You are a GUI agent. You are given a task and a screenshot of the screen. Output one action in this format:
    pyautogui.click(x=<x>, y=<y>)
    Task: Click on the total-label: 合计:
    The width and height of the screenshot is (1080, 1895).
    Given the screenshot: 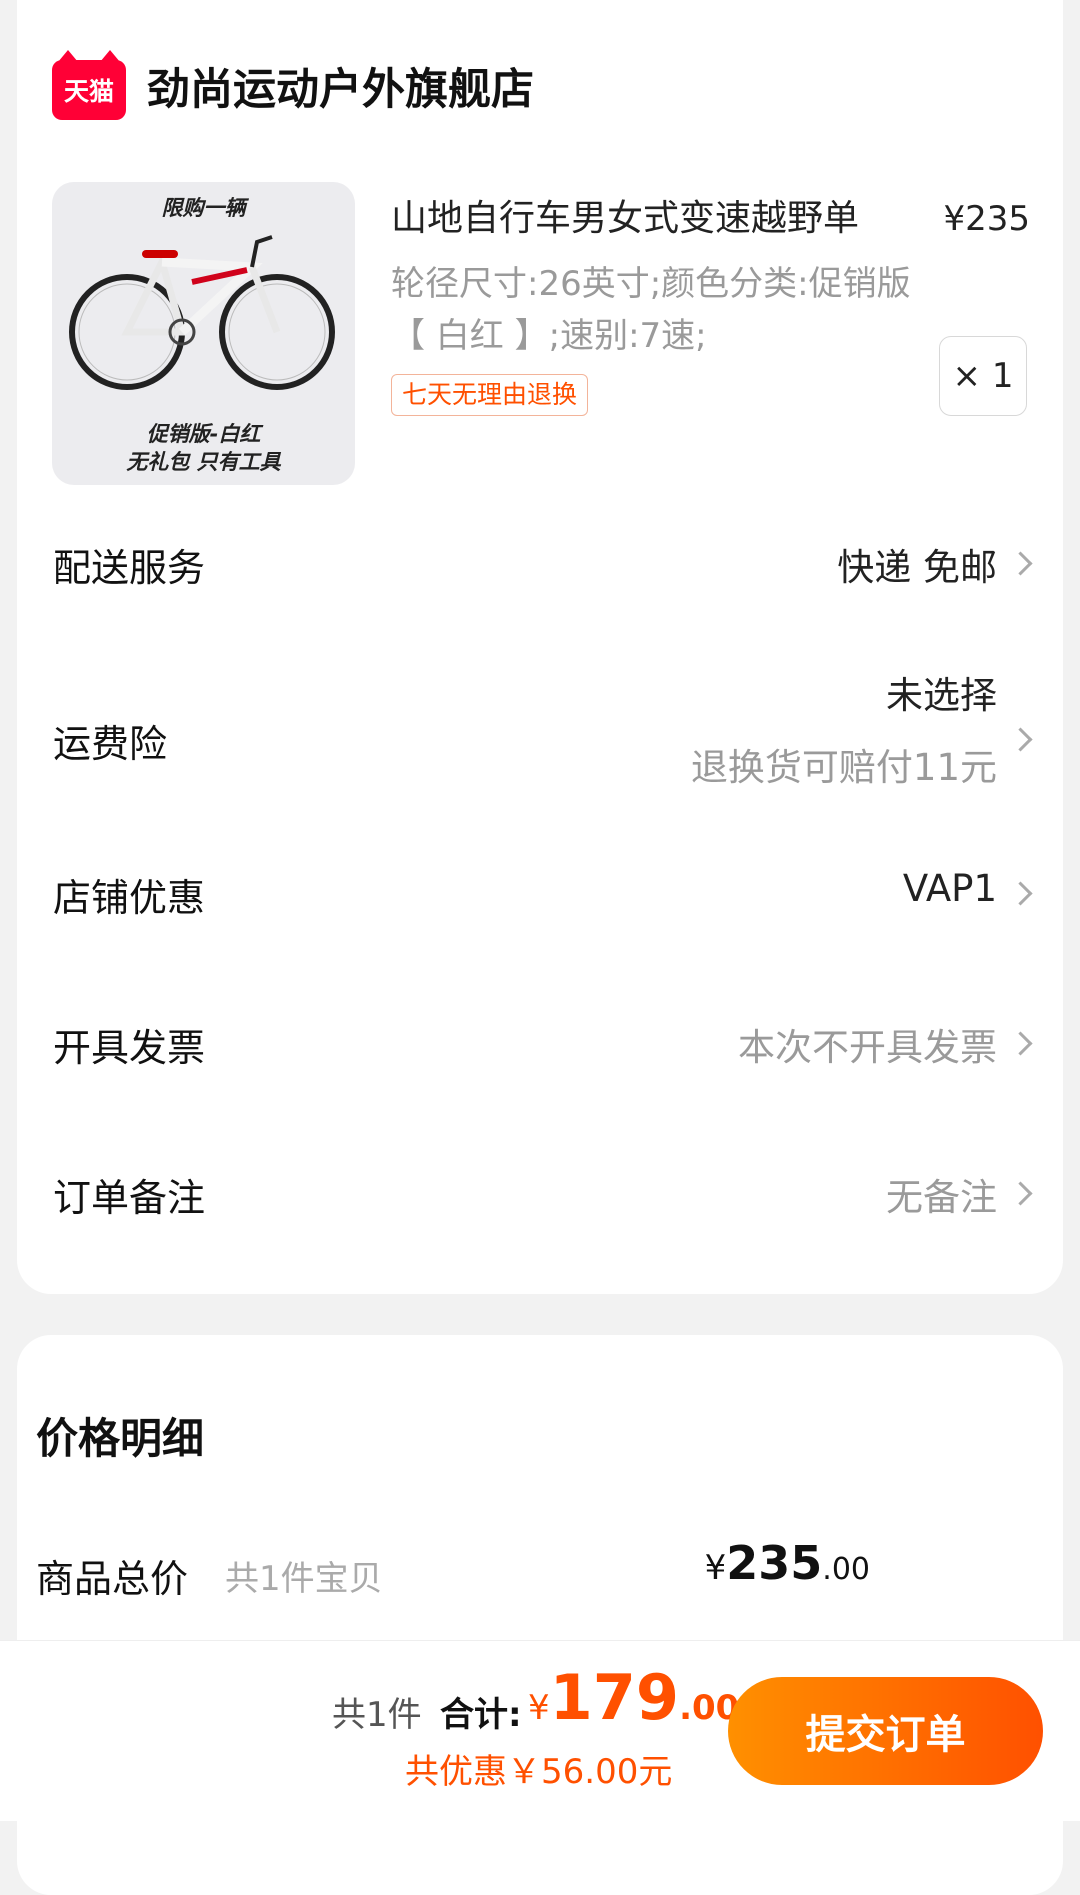 What is the action you would take?
    pyautogui.click(x=481, y=1715)
    